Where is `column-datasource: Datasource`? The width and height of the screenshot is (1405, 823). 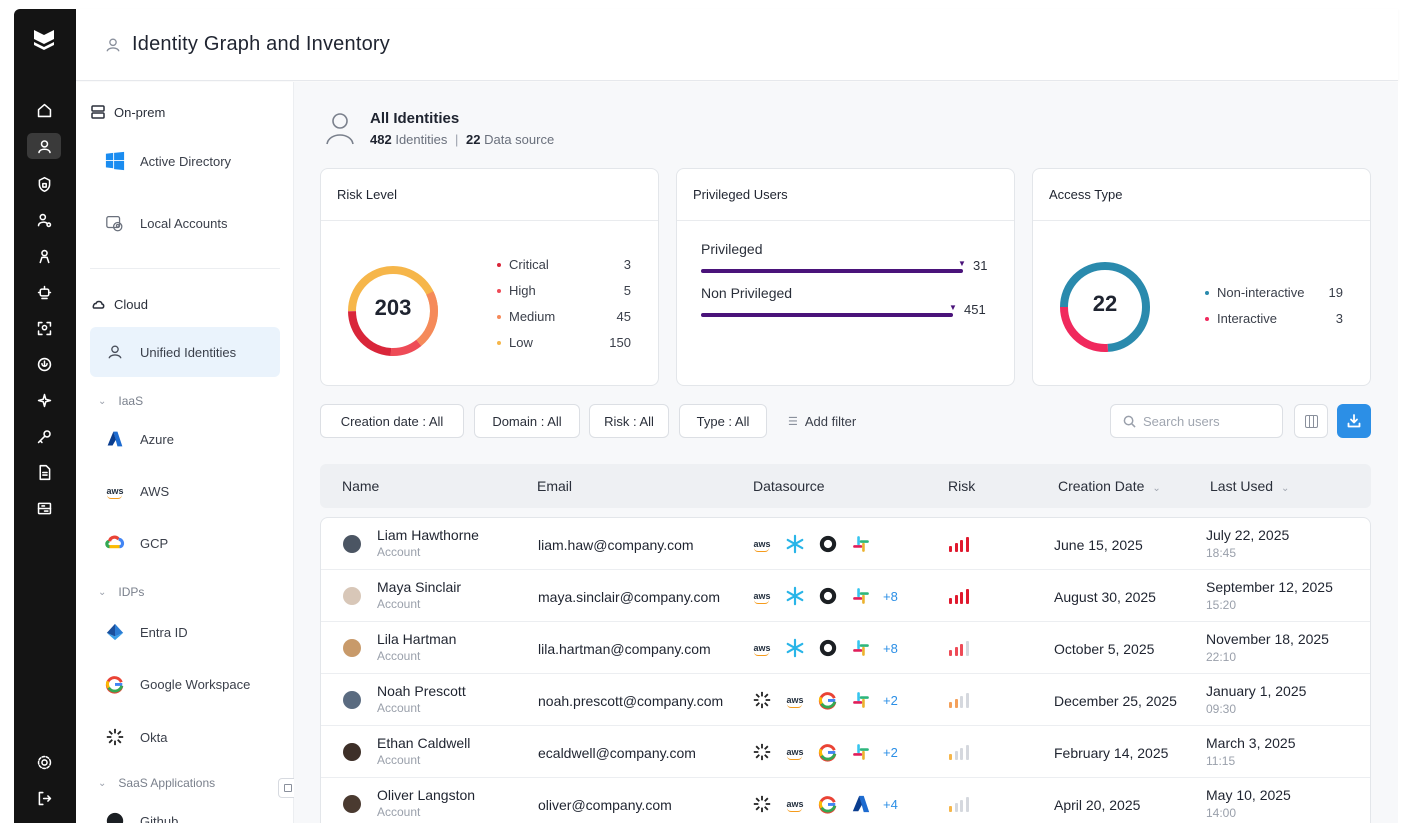
column-datasource: Datasource is located at coordinates (789, 486).